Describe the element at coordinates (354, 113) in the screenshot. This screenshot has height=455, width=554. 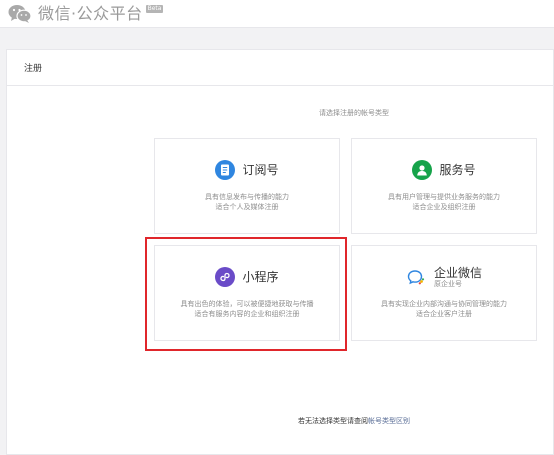
I see `account-type-prompt: 请选择注册的帐号类型` at that location.